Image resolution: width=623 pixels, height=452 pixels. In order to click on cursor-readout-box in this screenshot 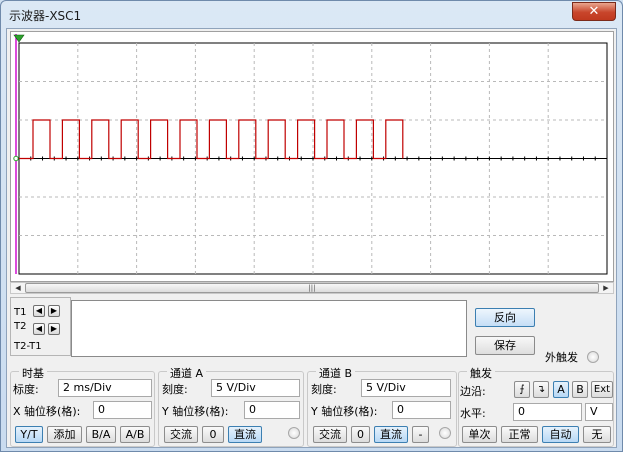, I will do `click(269, 328)`.